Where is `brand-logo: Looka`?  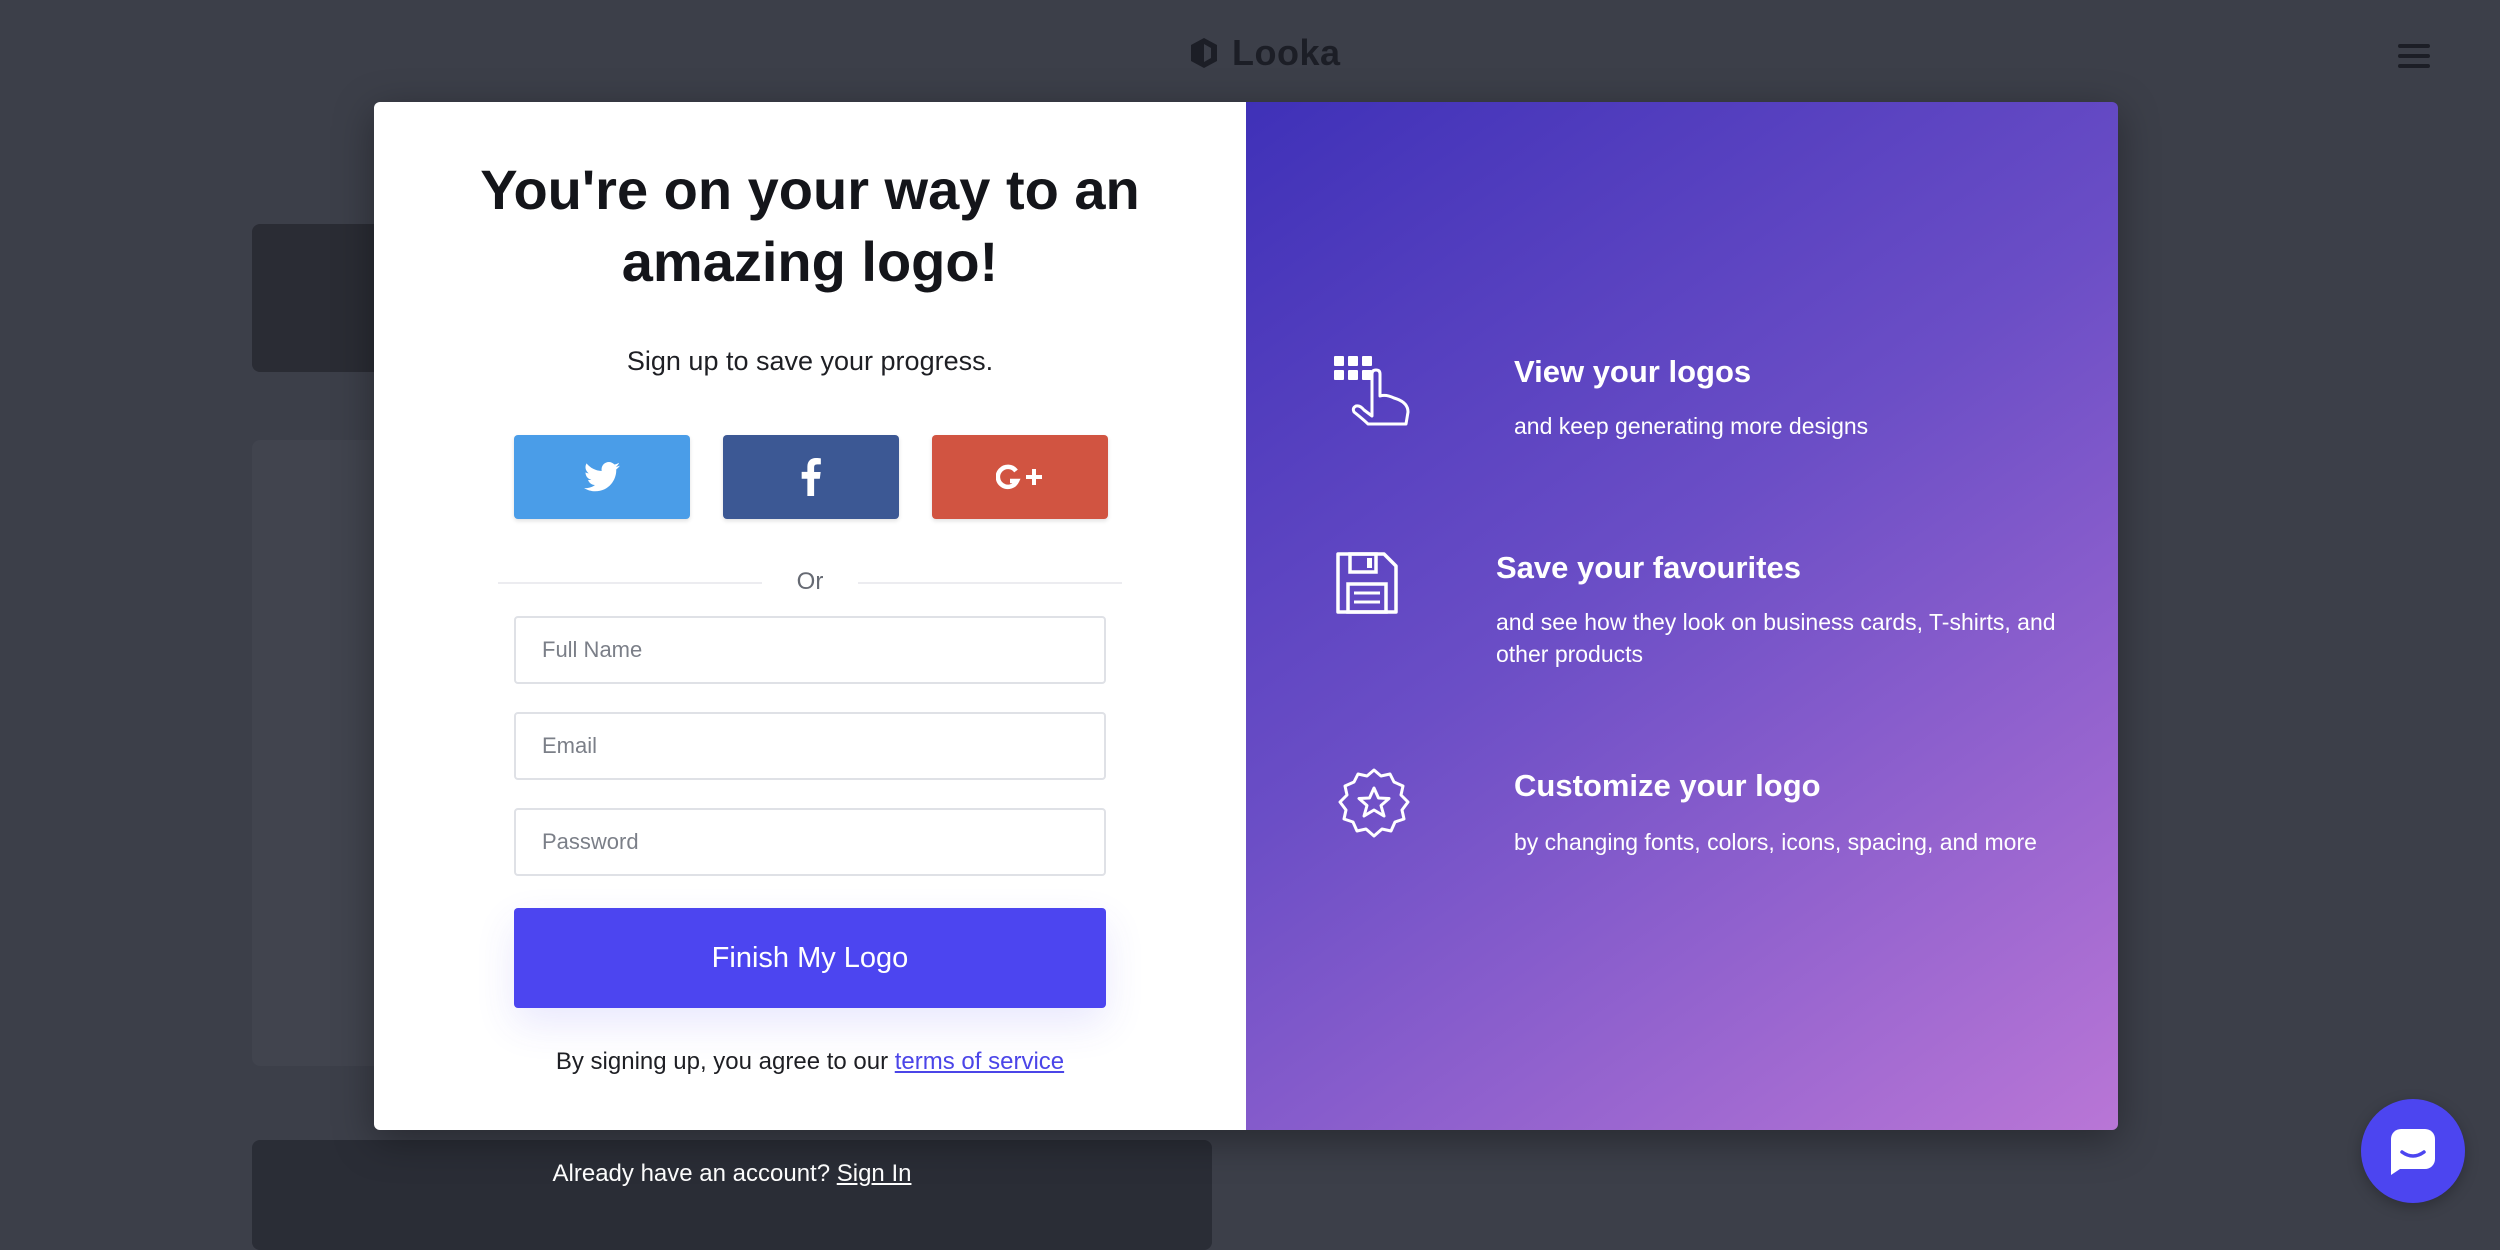 brand-logo: Looka is located at coordinates (1263, 53).